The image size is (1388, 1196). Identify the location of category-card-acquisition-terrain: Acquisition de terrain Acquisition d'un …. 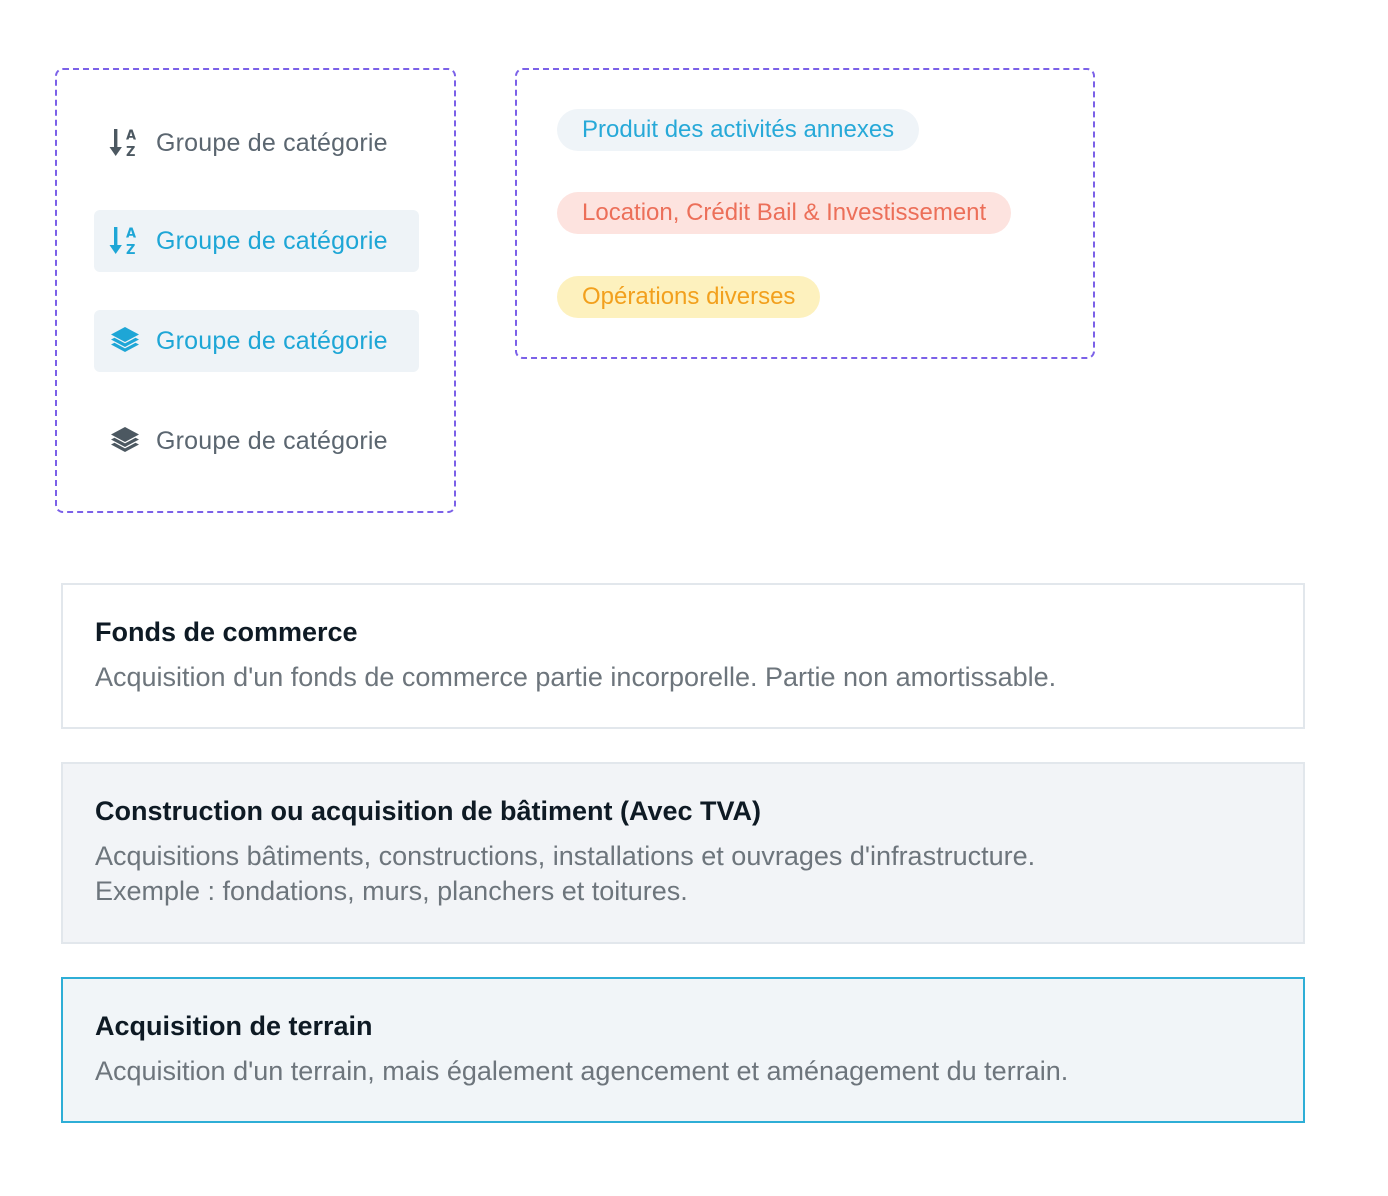
(683, 1050).